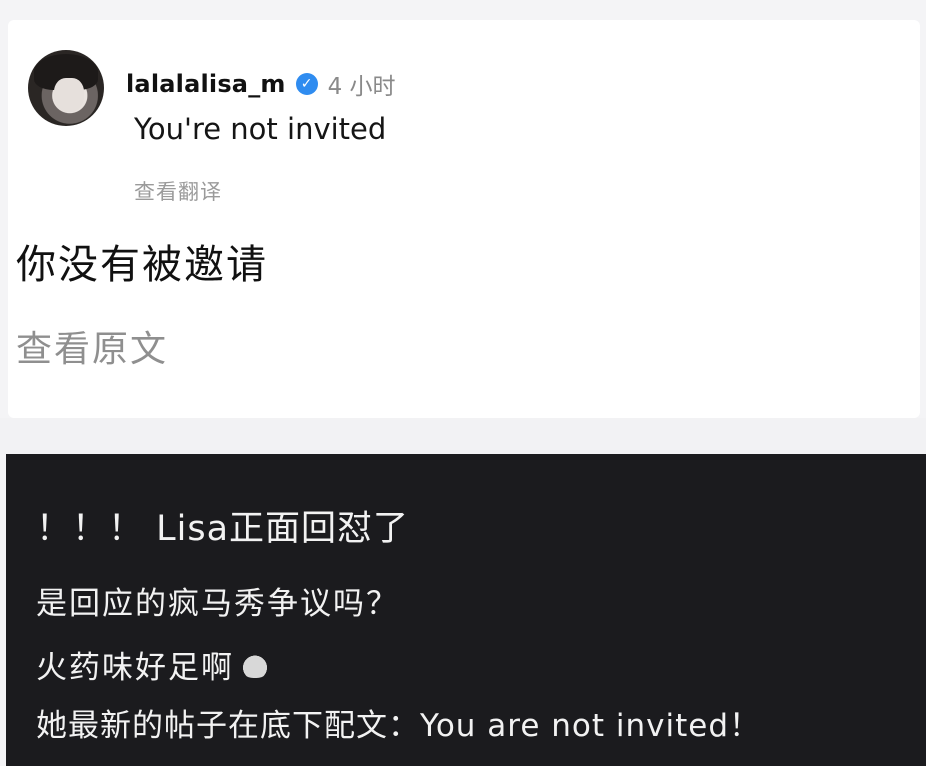  Describe the element at coordinates (135, 668) in the screenshot. I see `caption-line: 火药味好足啊` at that location.